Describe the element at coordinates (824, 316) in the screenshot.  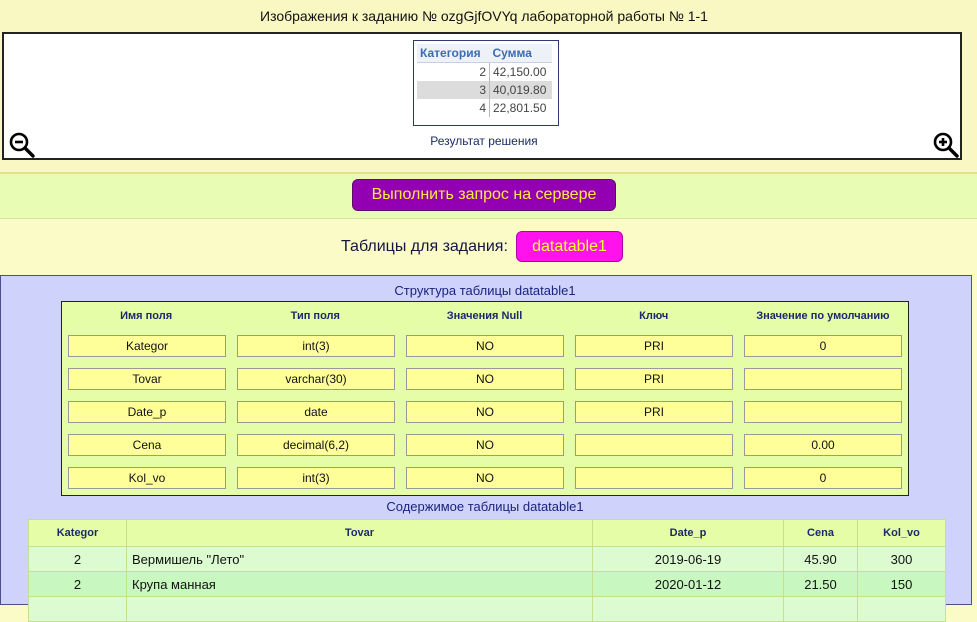
I see `structure-header-cell: Значение по умолчанию` at that location.